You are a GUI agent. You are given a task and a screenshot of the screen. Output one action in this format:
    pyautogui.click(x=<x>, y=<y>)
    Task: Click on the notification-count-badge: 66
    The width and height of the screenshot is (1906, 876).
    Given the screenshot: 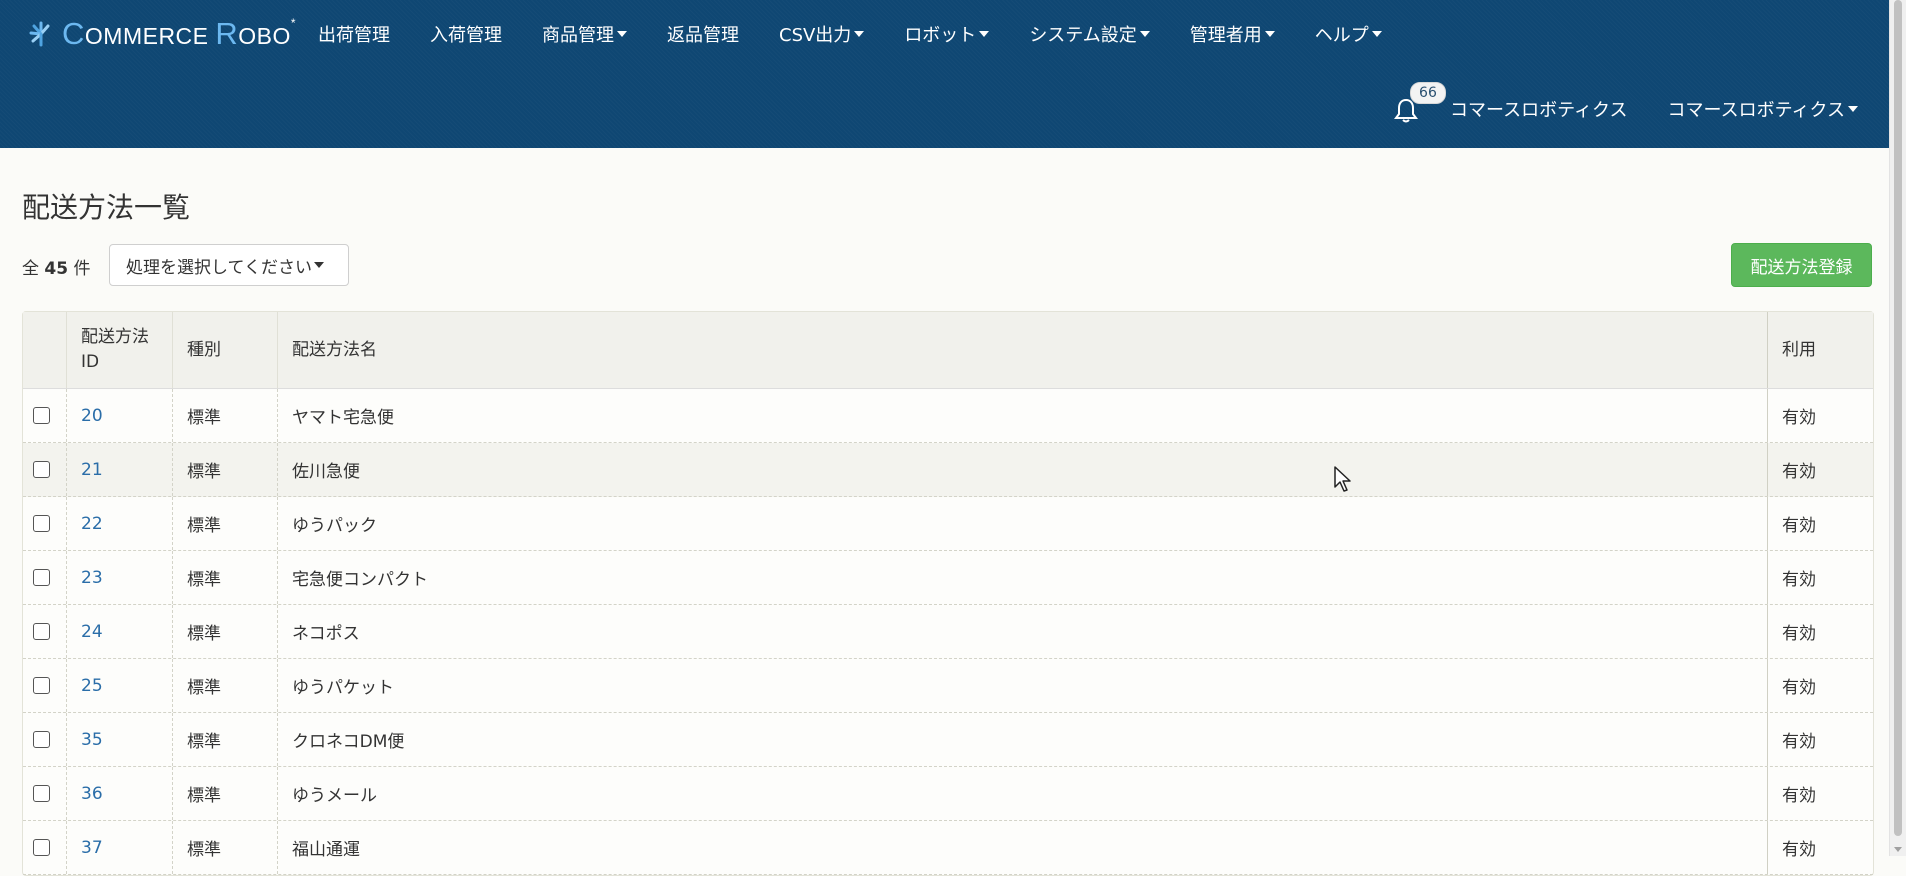 What is the action you would take?
    pyautogui.click(x=1428, y=93)
    